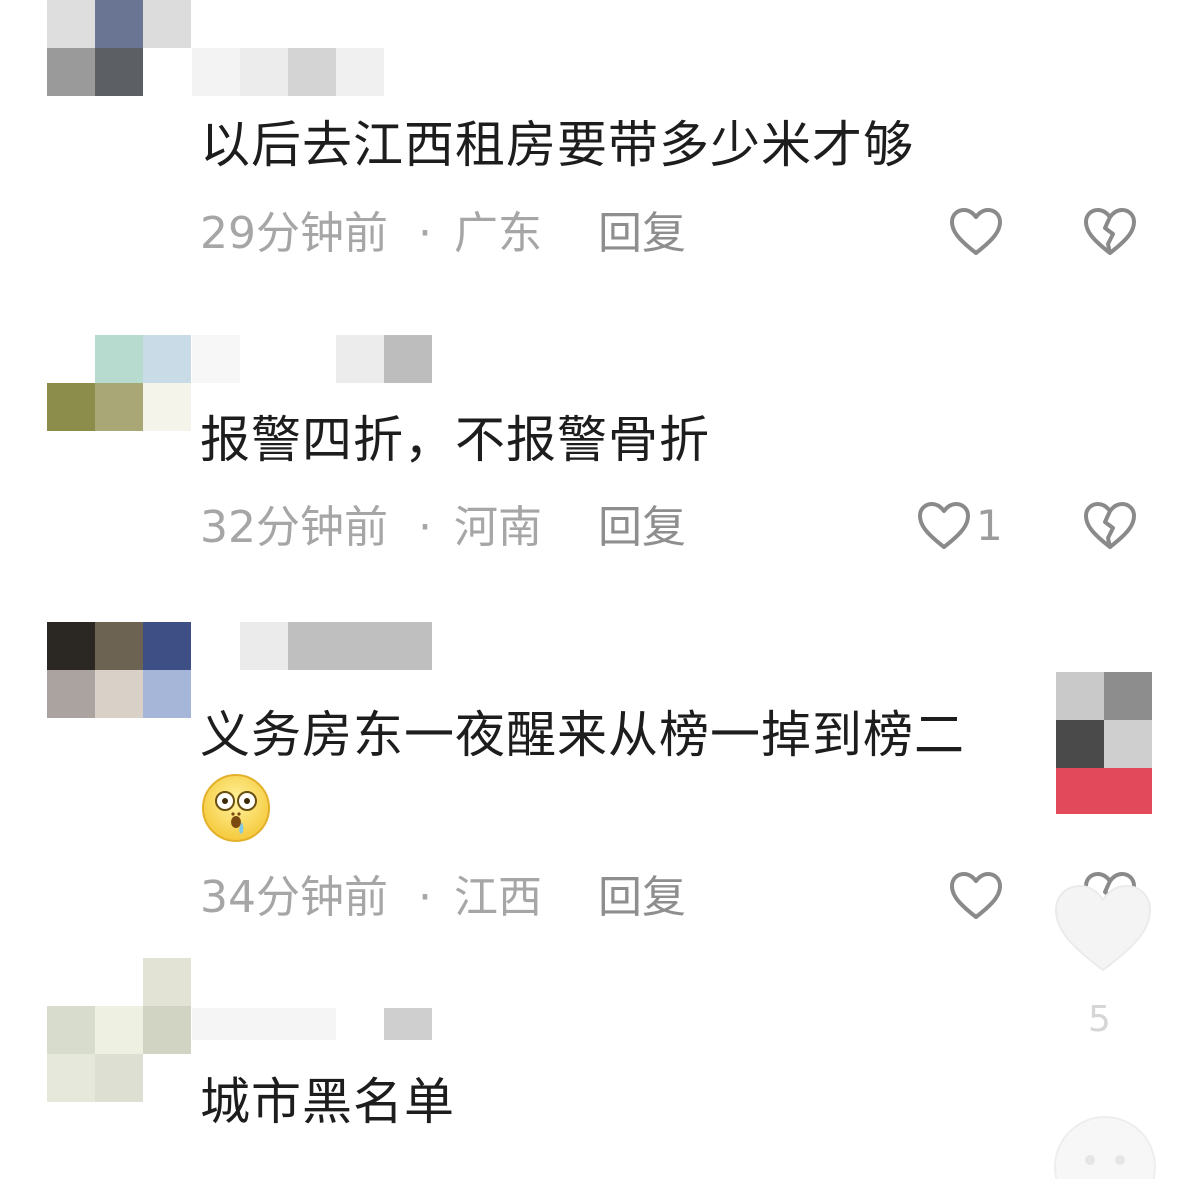 The height and width of the screenshot is (1179, 1198). Describe the element at coordinates (498, 233) in the screenshot. I see `comment-location: 广东` at that location.